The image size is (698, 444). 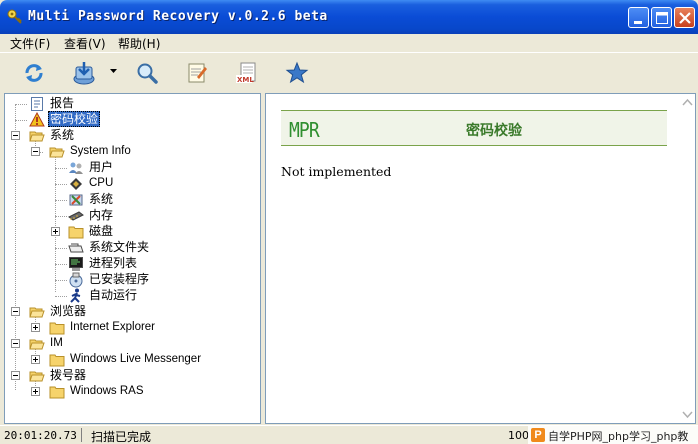 I want to click on toolbar: XML, so click(x=349, y=72).